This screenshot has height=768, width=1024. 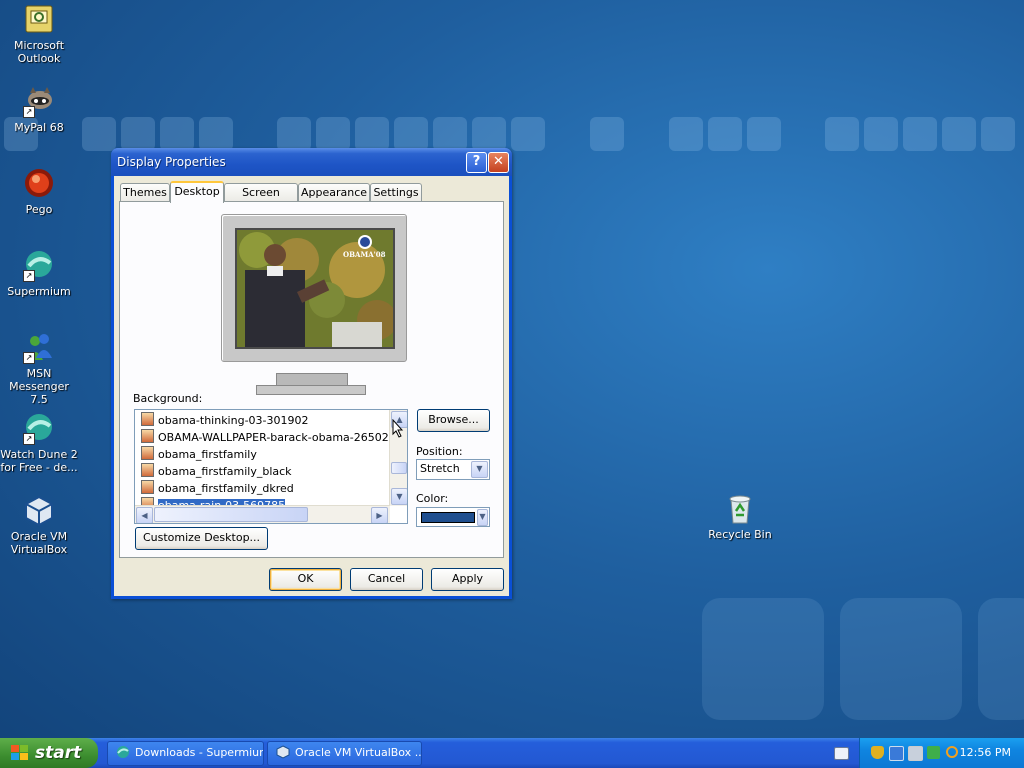 I want to click on background-list-item: obama_firstfamily, so click(x=199, y=454).